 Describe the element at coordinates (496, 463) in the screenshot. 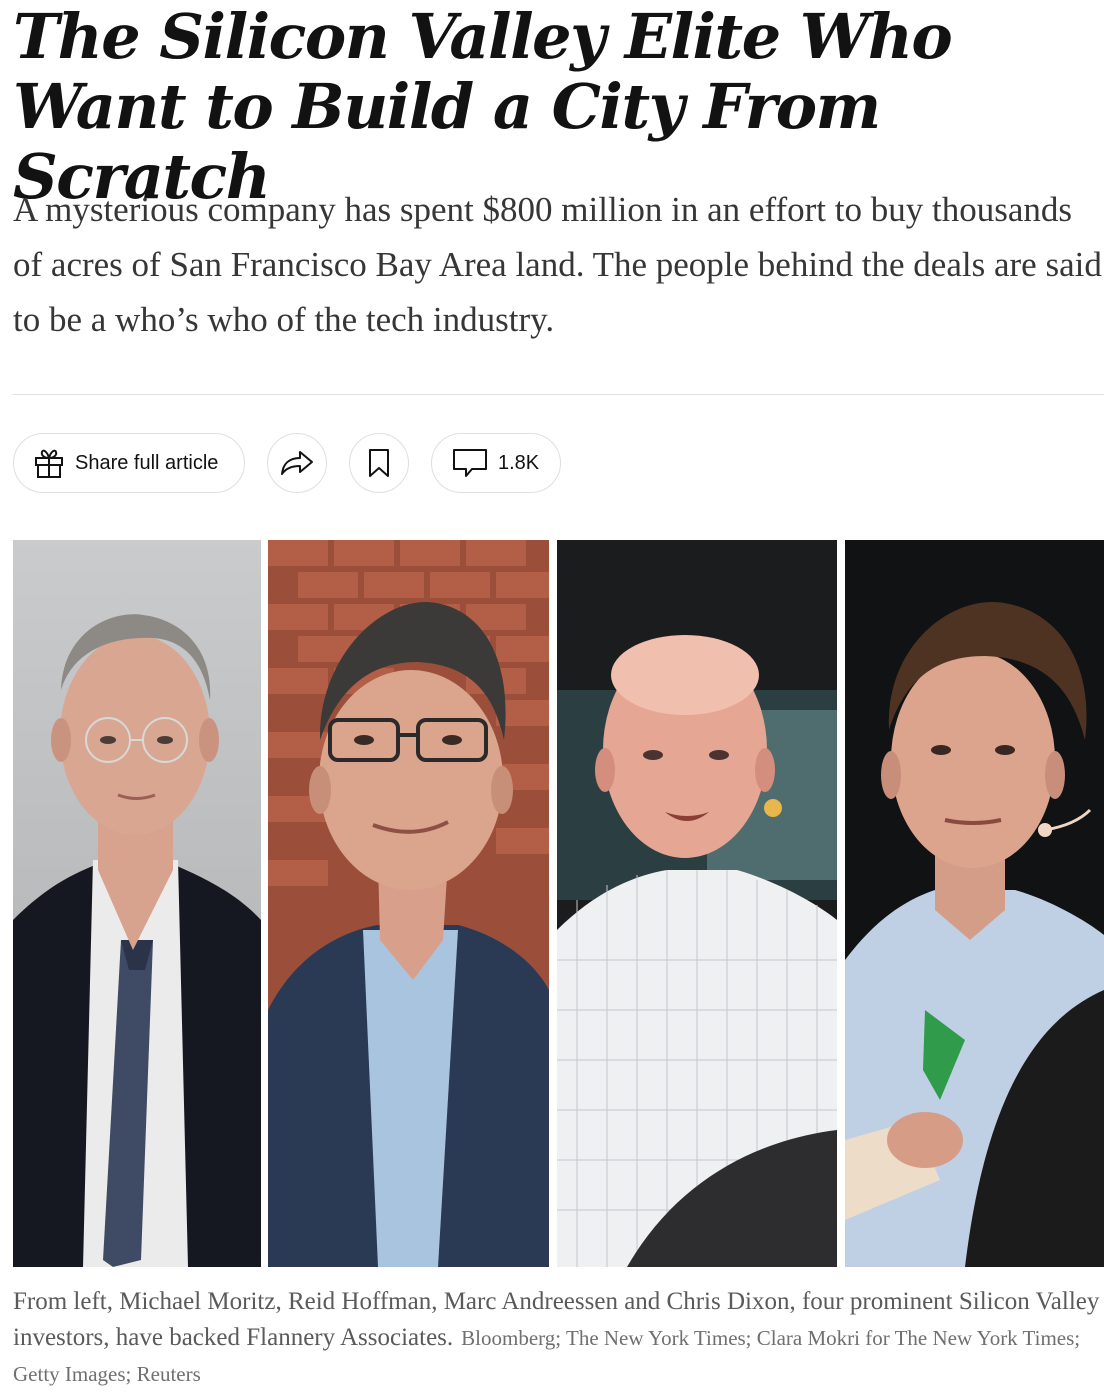

I see `comments-button: 1.8K` at that location.